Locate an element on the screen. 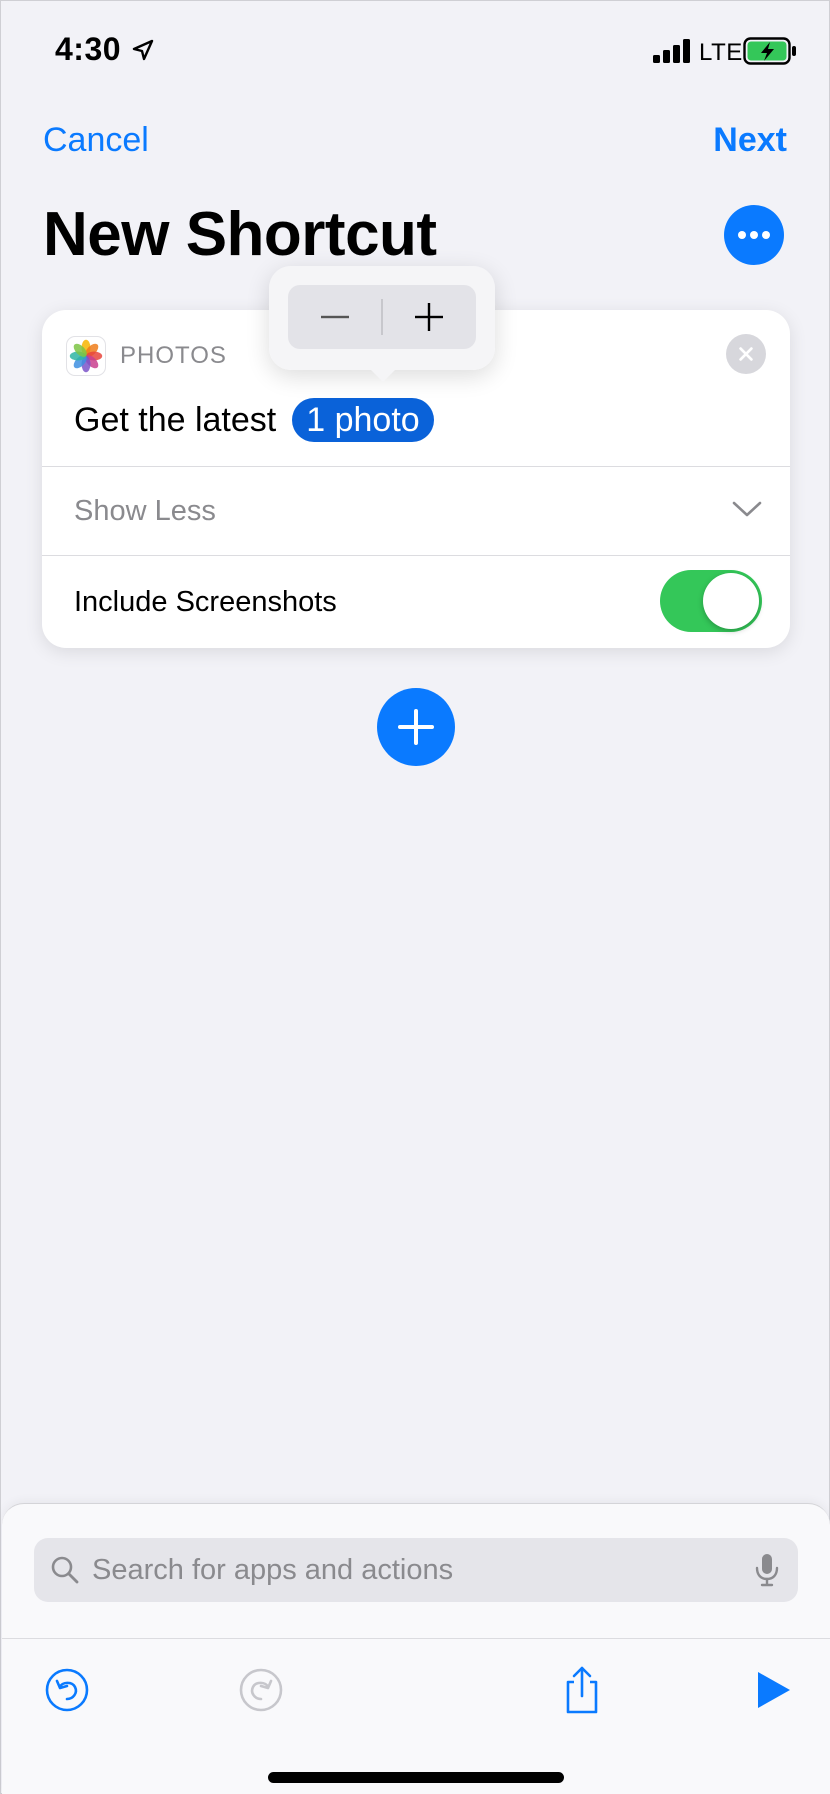 This screenshot has width=830, height=1794. increment-button is located at coordinates (429, 317).